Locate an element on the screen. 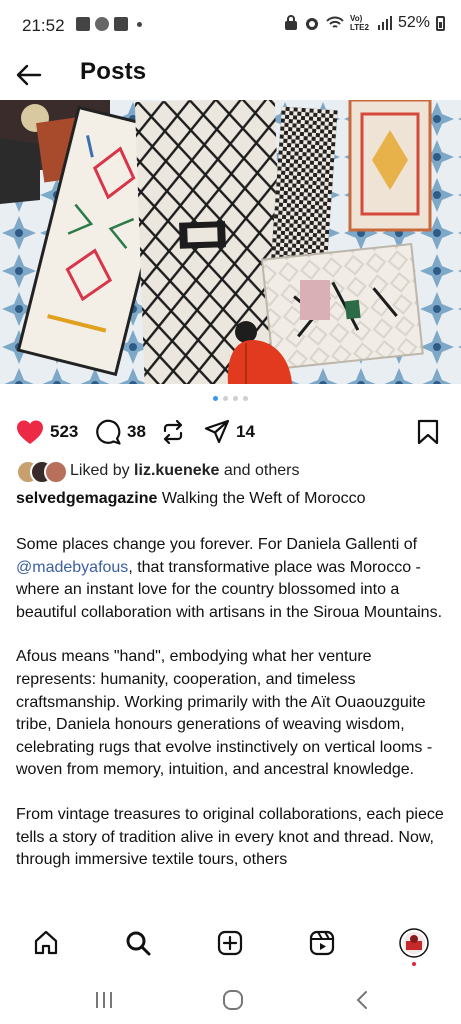 The height and width of the screenshot is (1024, 461). carousel-indicator is located at coordinates (230, 398).